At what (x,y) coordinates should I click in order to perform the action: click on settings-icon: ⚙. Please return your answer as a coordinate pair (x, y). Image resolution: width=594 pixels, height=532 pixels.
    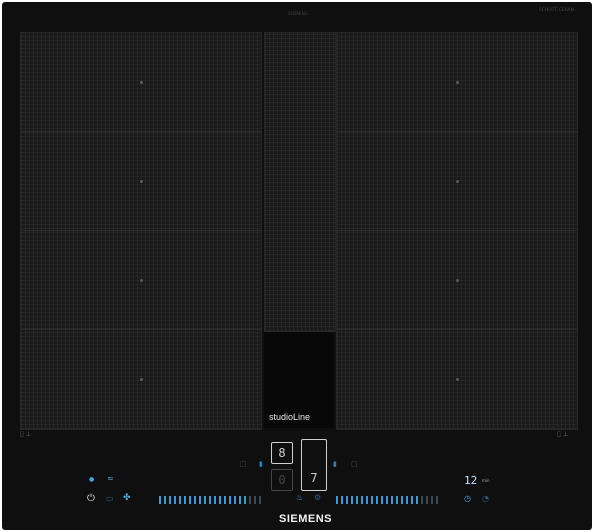
    Looking at the image, I should click on (317, 497).